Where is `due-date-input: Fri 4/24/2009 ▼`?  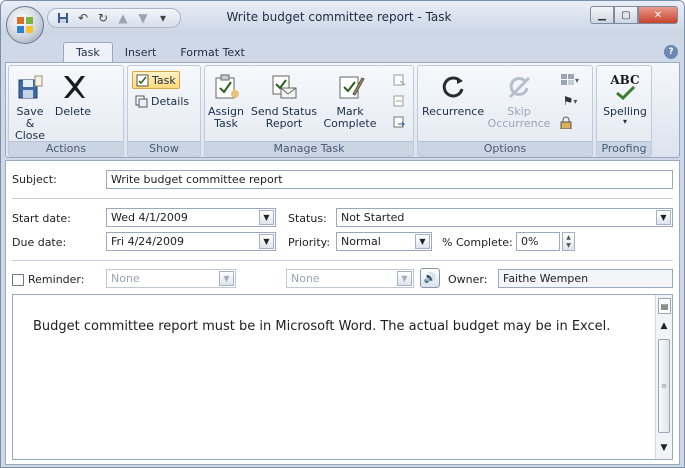
due-date-input: Fri 4/24/2009 ▼ is located at coordinates (191, 241).